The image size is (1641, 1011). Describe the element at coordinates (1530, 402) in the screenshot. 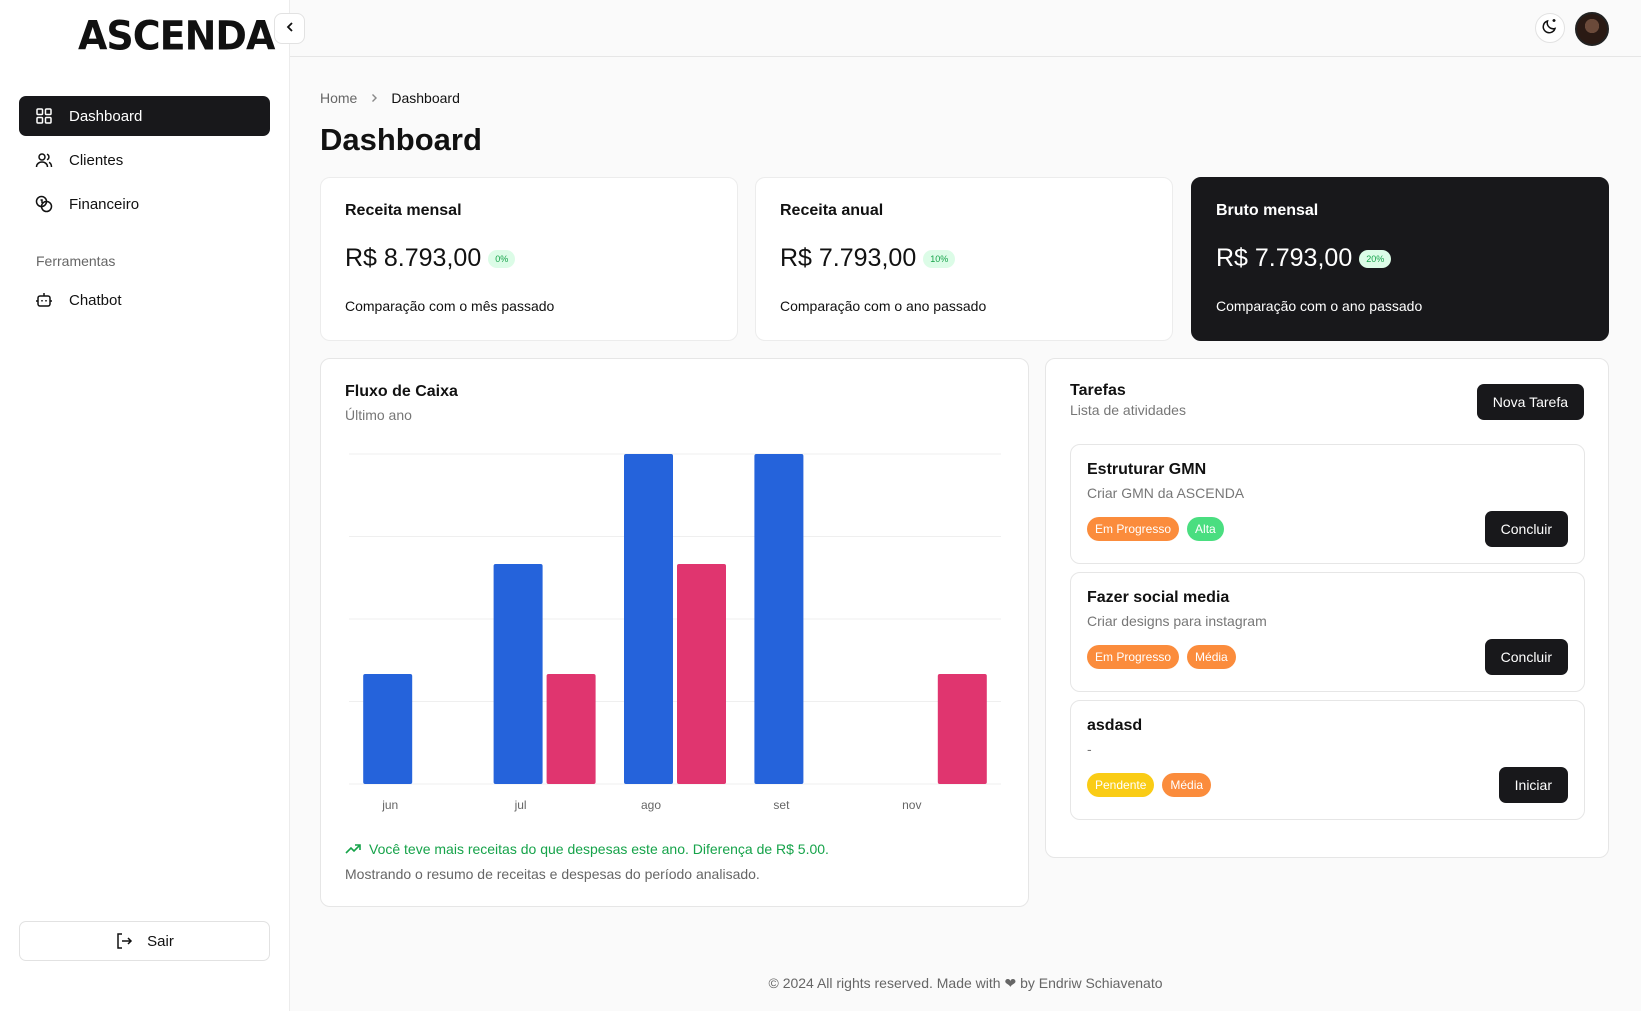

I see `new-task-button: Nova Tarefa` at that location.